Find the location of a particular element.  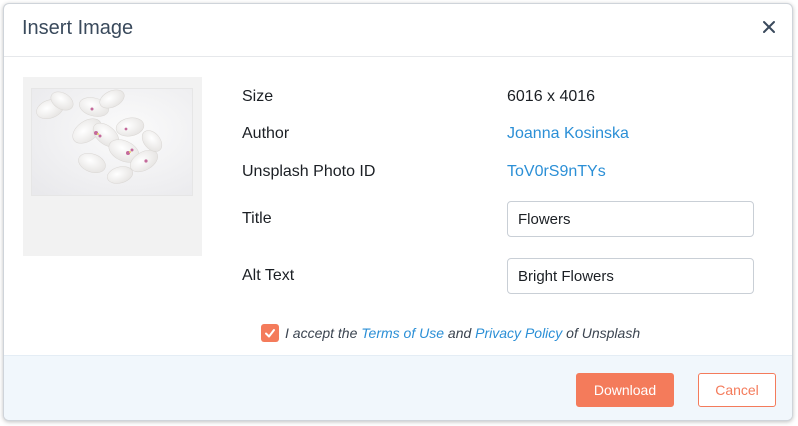

alt-text-label: Alt Text is located at coordinates (268, 275).